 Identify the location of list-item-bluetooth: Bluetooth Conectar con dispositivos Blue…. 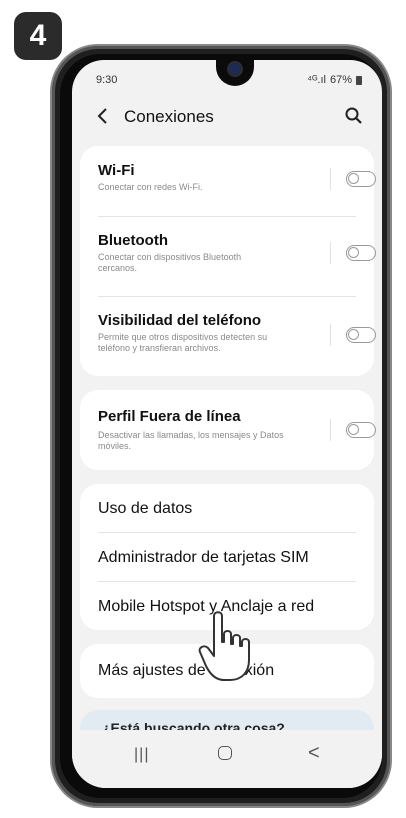
(228, 253).